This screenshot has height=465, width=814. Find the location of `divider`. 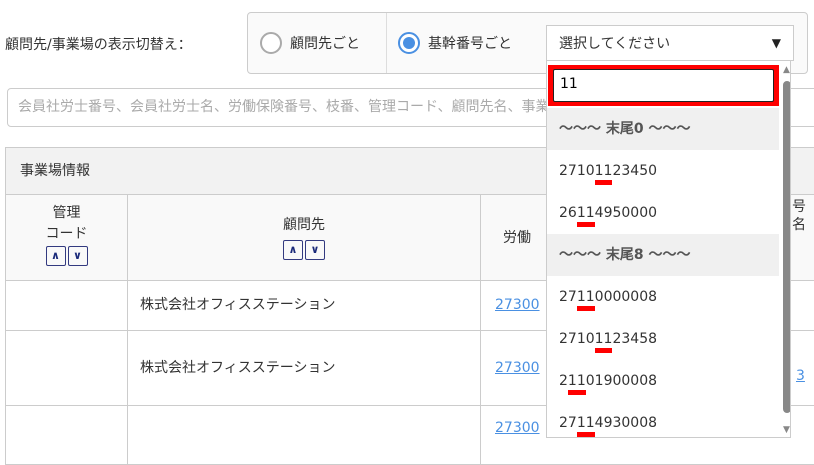

divider is located at coordinates (386, 43).